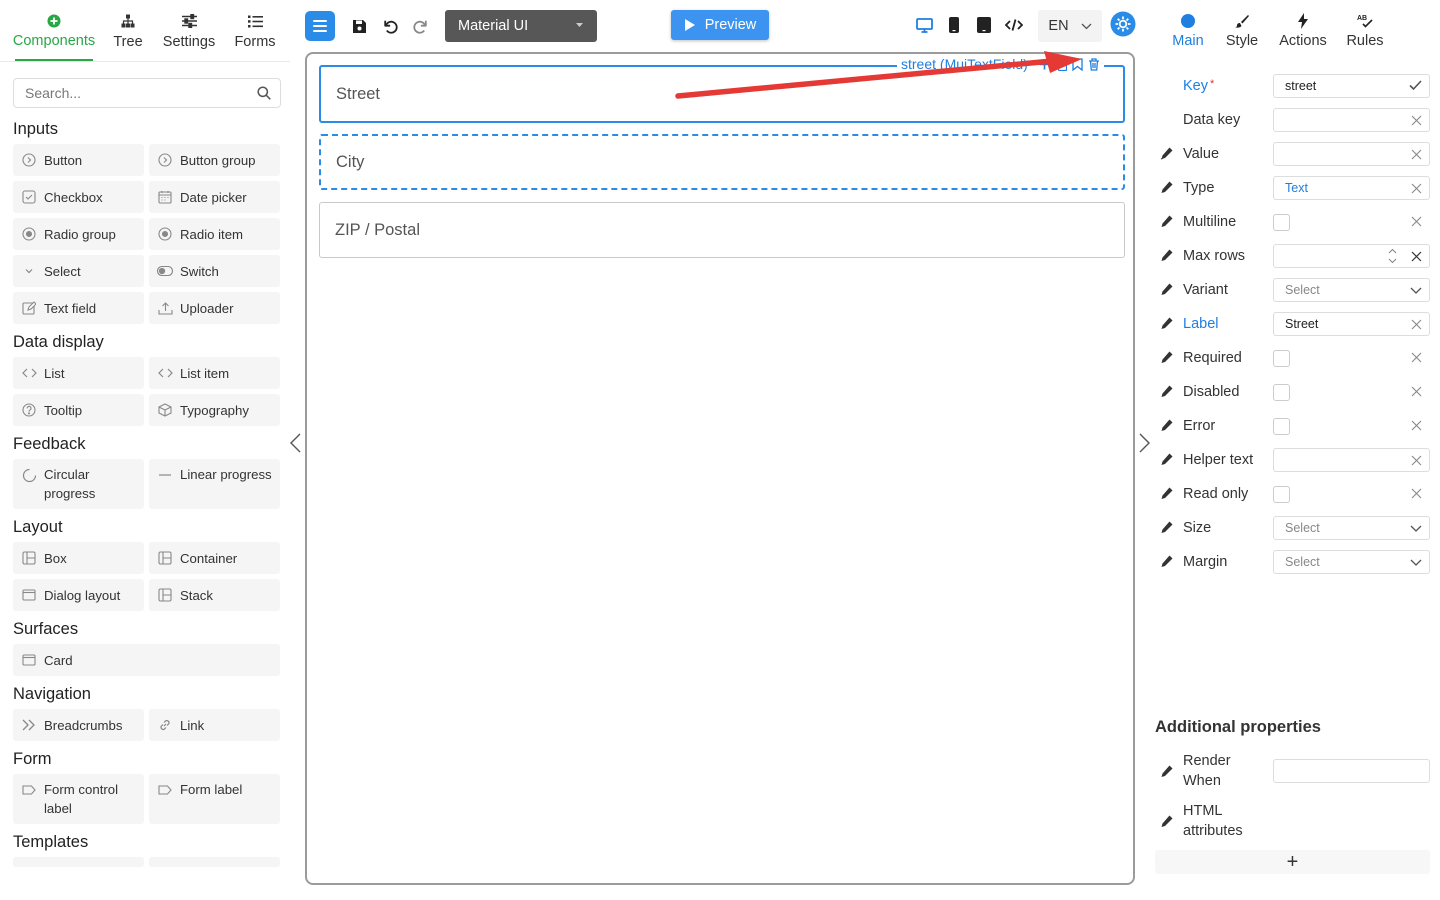 The image size is (1440, 900). What do you see at coordinates (1145, 443) in the screenshot?
I see `collapse-right-button` at bounding box center [1145, 443].